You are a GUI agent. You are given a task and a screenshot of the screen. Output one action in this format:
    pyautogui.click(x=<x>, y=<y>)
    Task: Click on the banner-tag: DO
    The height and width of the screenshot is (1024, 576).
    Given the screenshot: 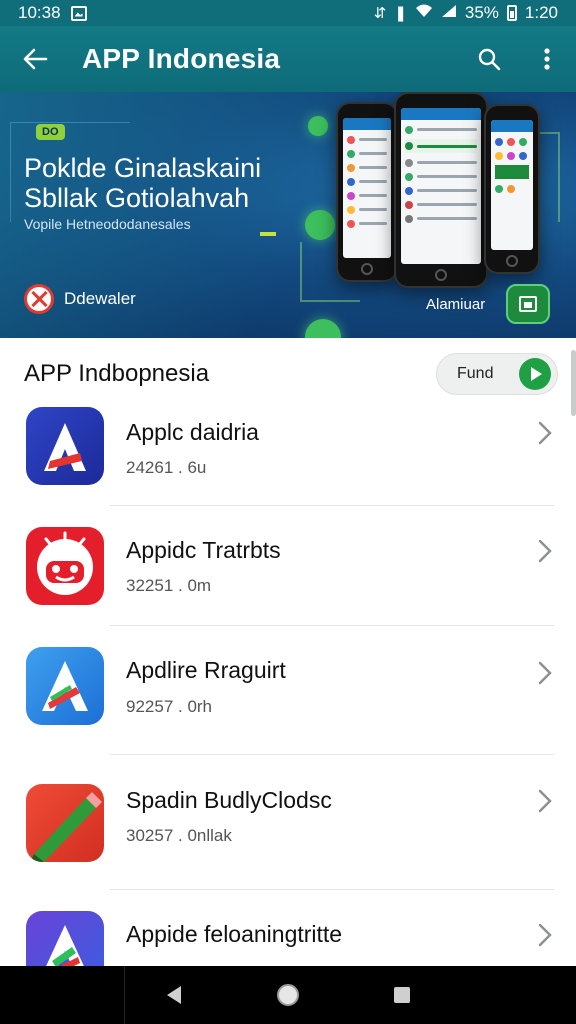 What is the action you would take?
    pyautogui.click(x=50, y=132)
    